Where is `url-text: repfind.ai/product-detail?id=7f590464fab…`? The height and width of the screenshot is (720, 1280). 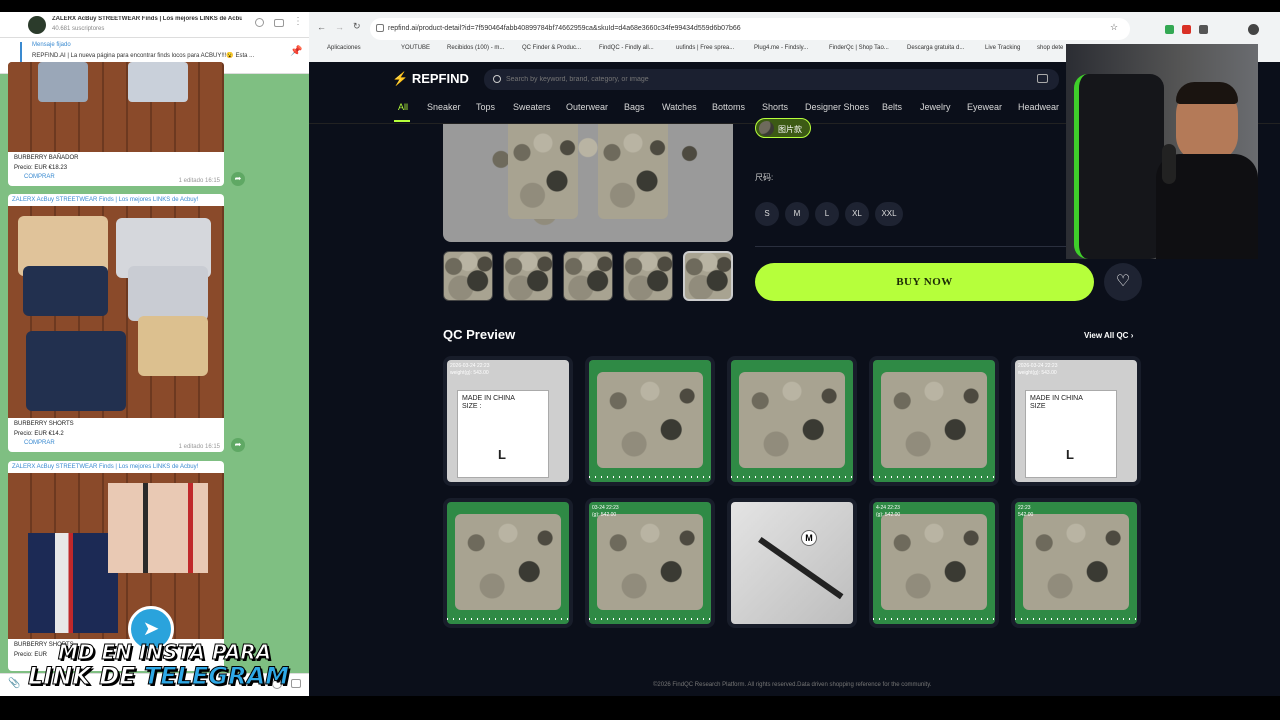
url-text: repfind.ai/product-detail?id=7f590464fab… is located at coordinates (564, 28).